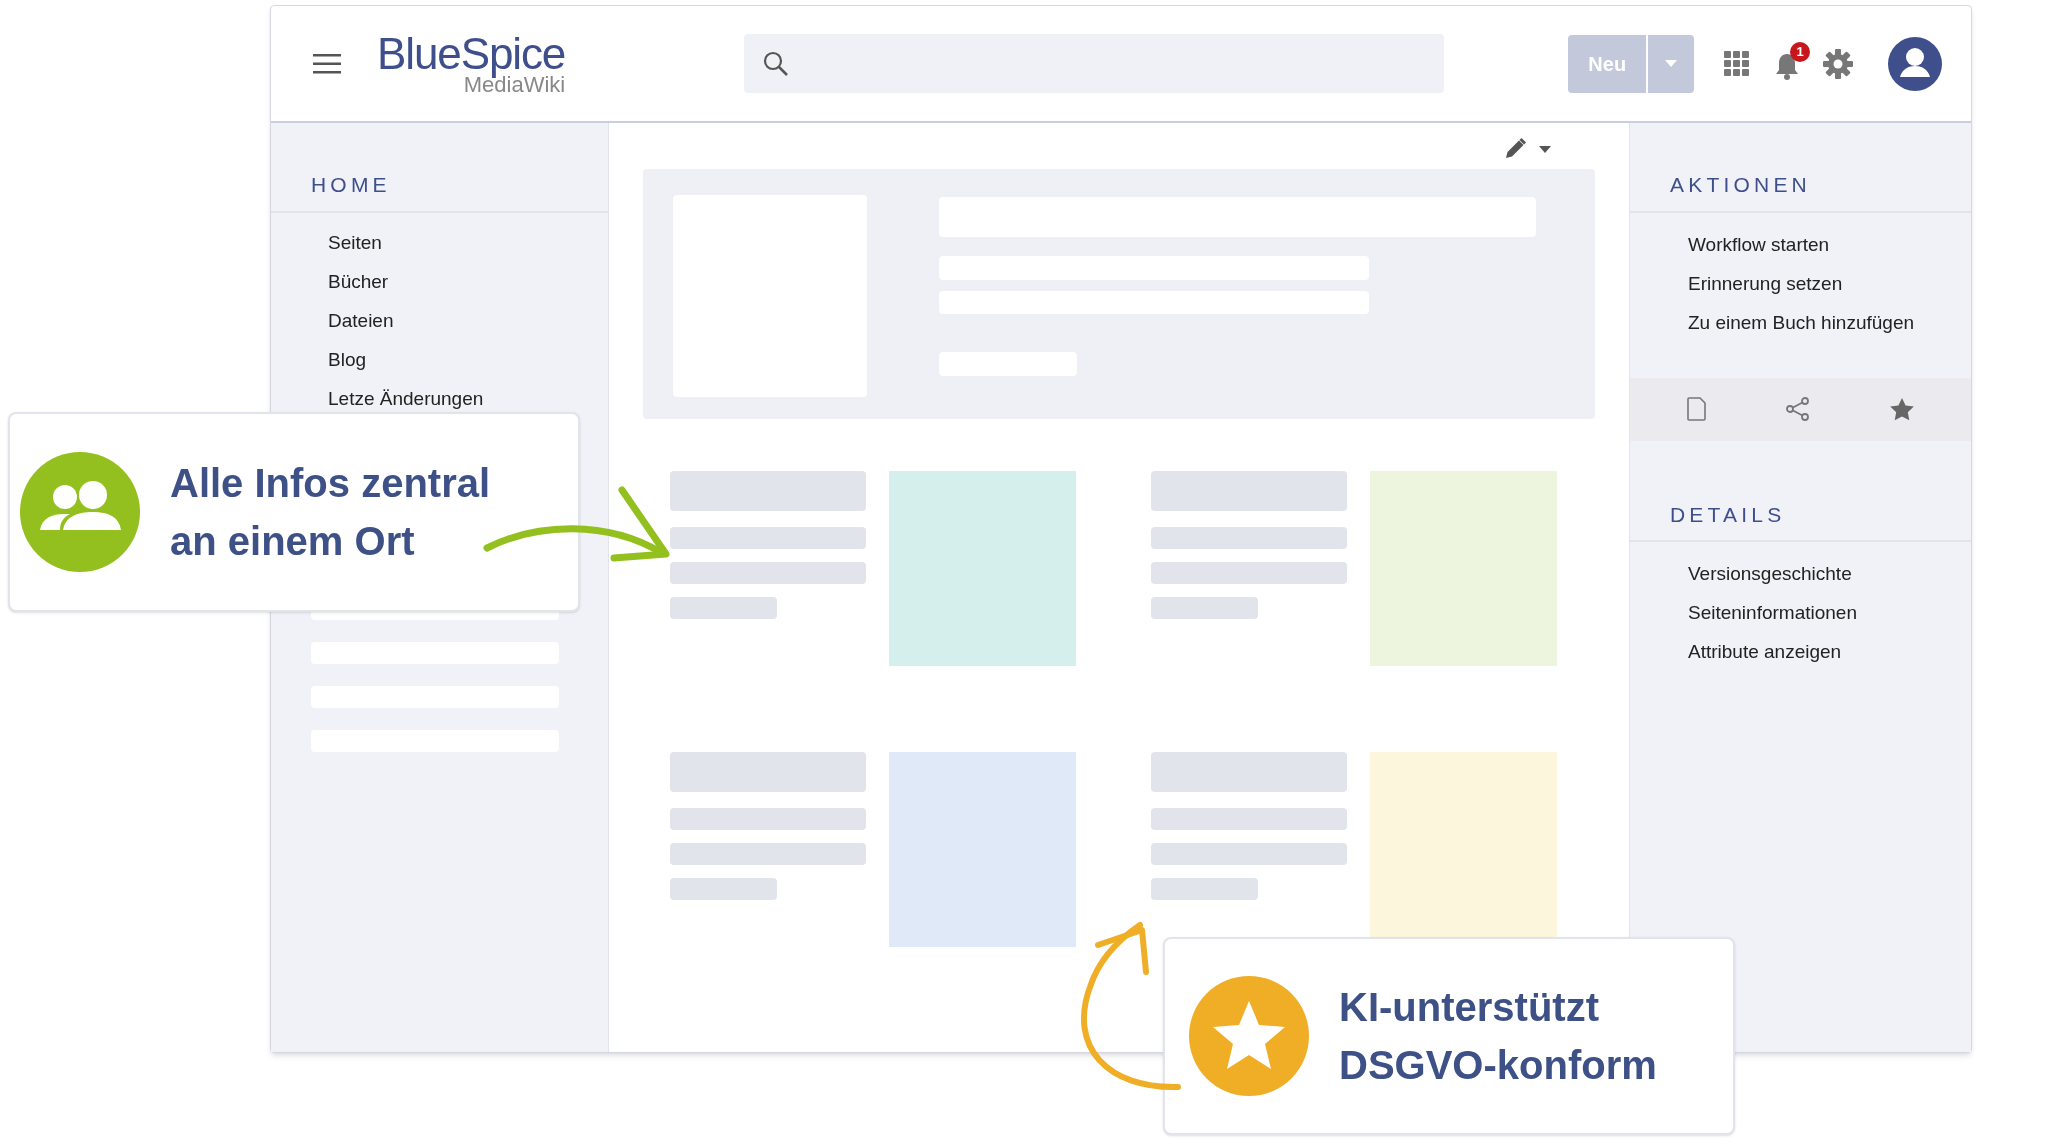 The image size is (2048, 1148). I want to click on callout-text: KI-unterstützt DSGVO-konform, so click(1498, 1036).